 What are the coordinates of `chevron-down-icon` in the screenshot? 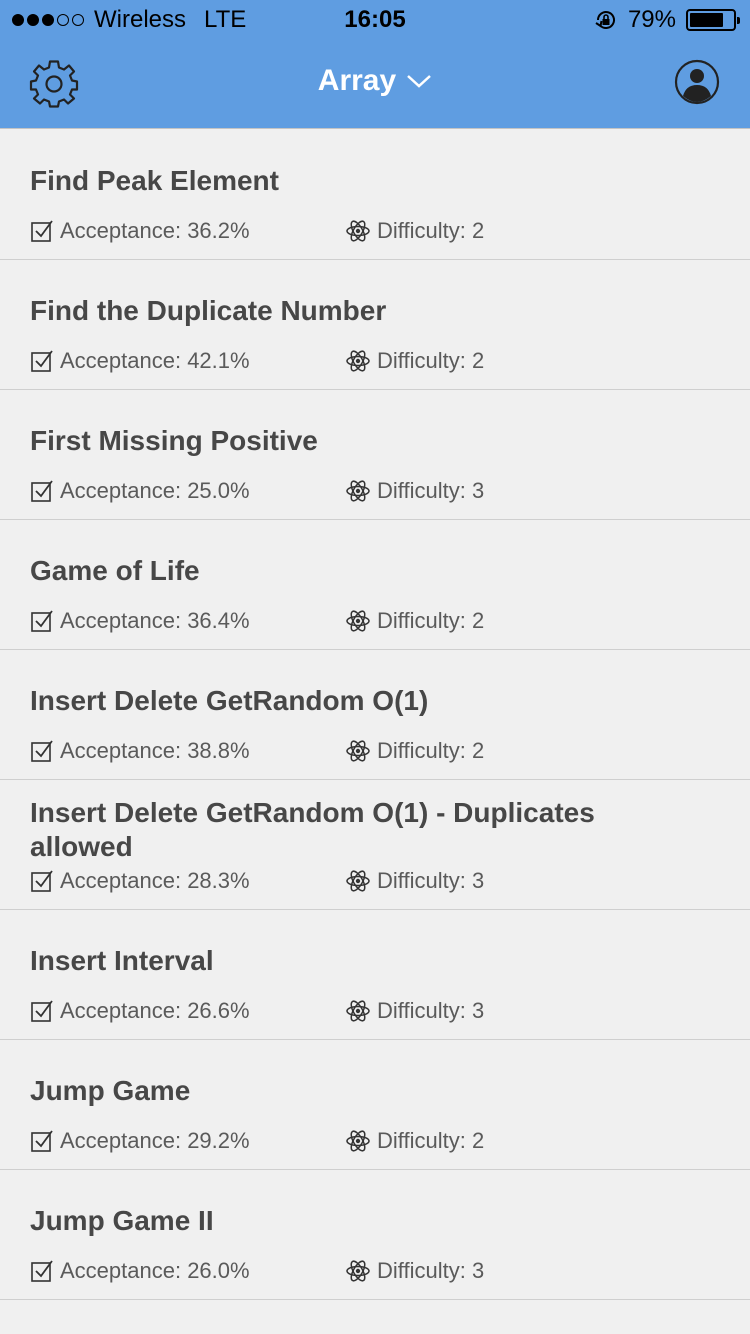 It's located at (419, 81).